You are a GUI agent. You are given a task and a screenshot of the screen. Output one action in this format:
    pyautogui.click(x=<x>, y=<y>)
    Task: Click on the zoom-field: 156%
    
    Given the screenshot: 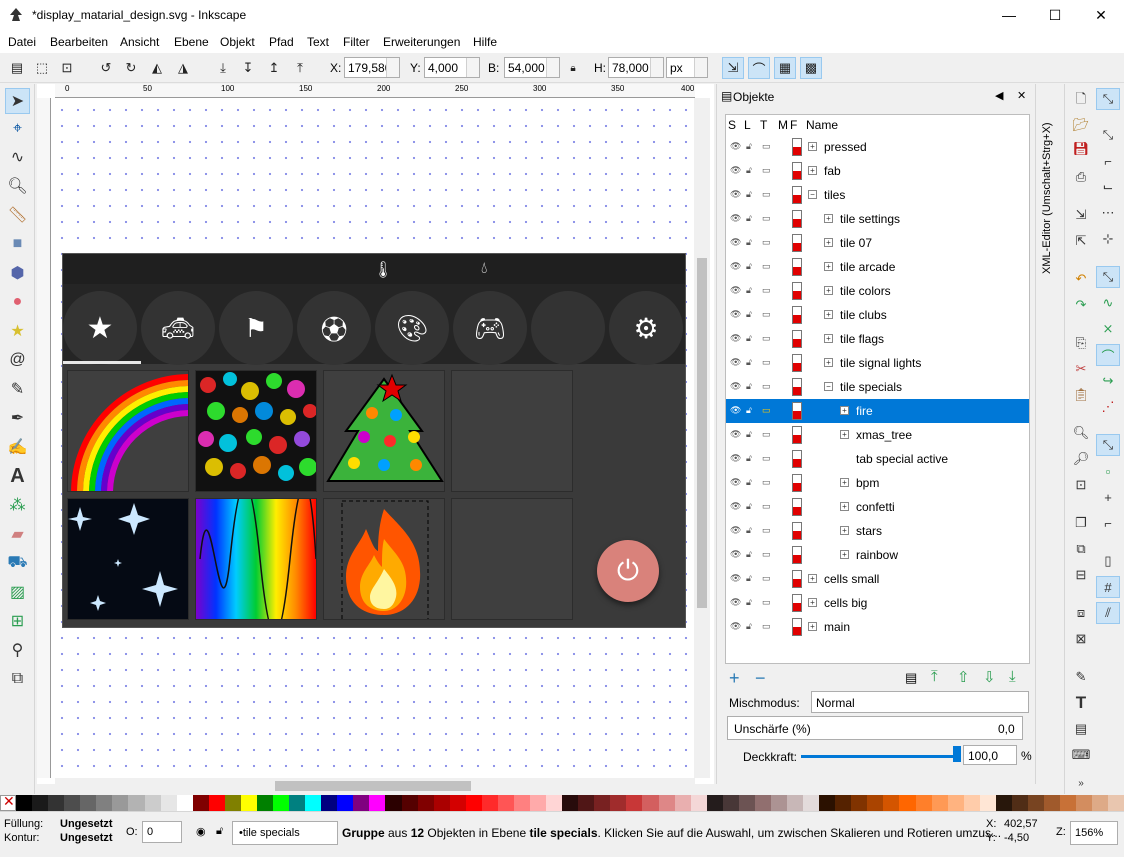 What is the action you would take?
    pyautogui.click(x=1094, y=833)
    